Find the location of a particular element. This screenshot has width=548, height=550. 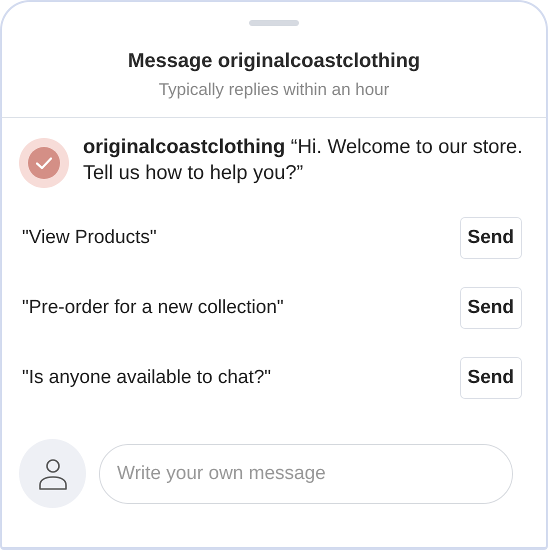

reply-time-note: Typically replies within an hour is located at coordinates (274, 90).